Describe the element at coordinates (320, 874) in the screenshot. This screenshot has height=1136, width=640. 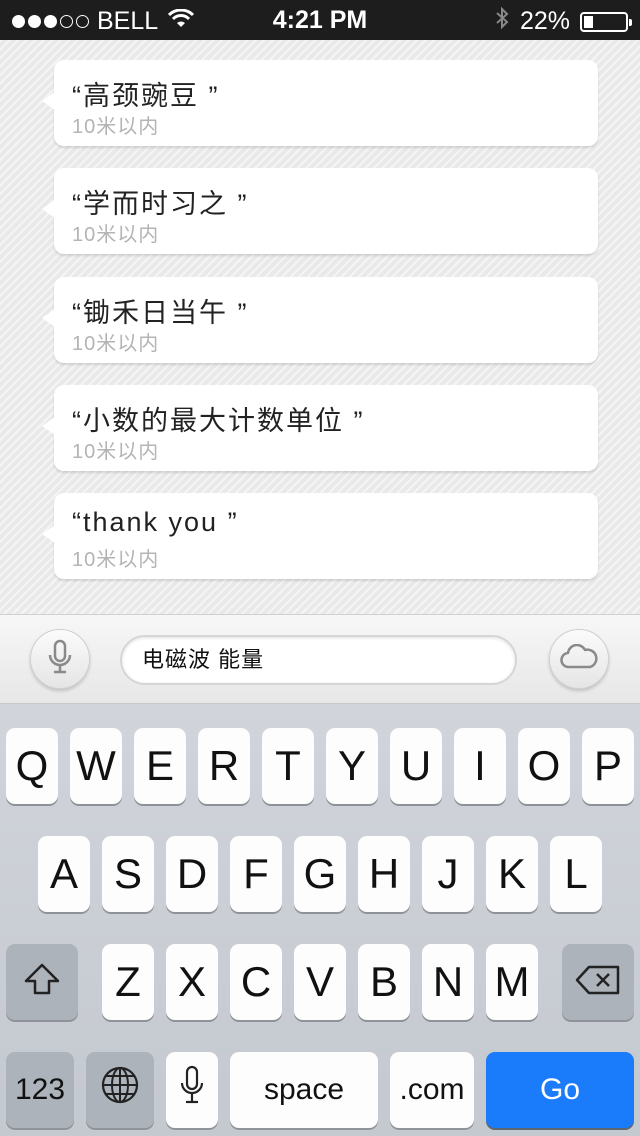
I see `key-g: G` at that location.